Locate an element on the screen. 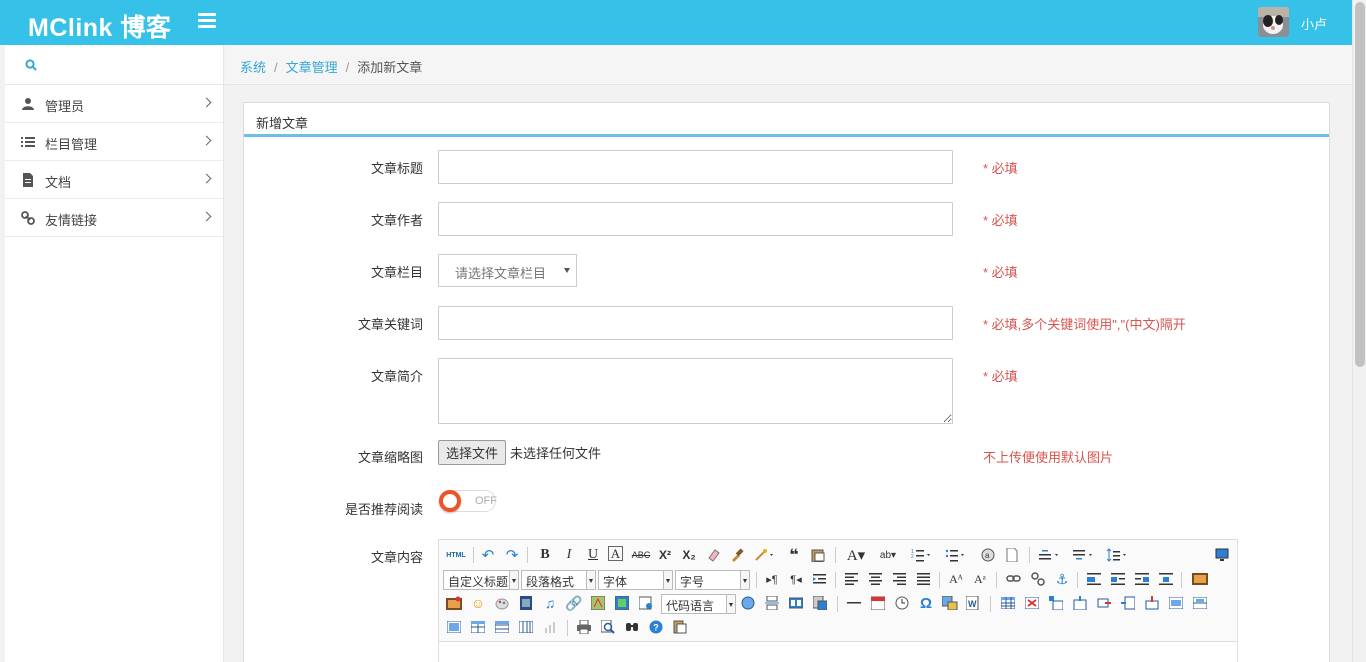 This screenshot has width=1366, height=662. music-icon: ♫ is located at coordinates (550, 603).